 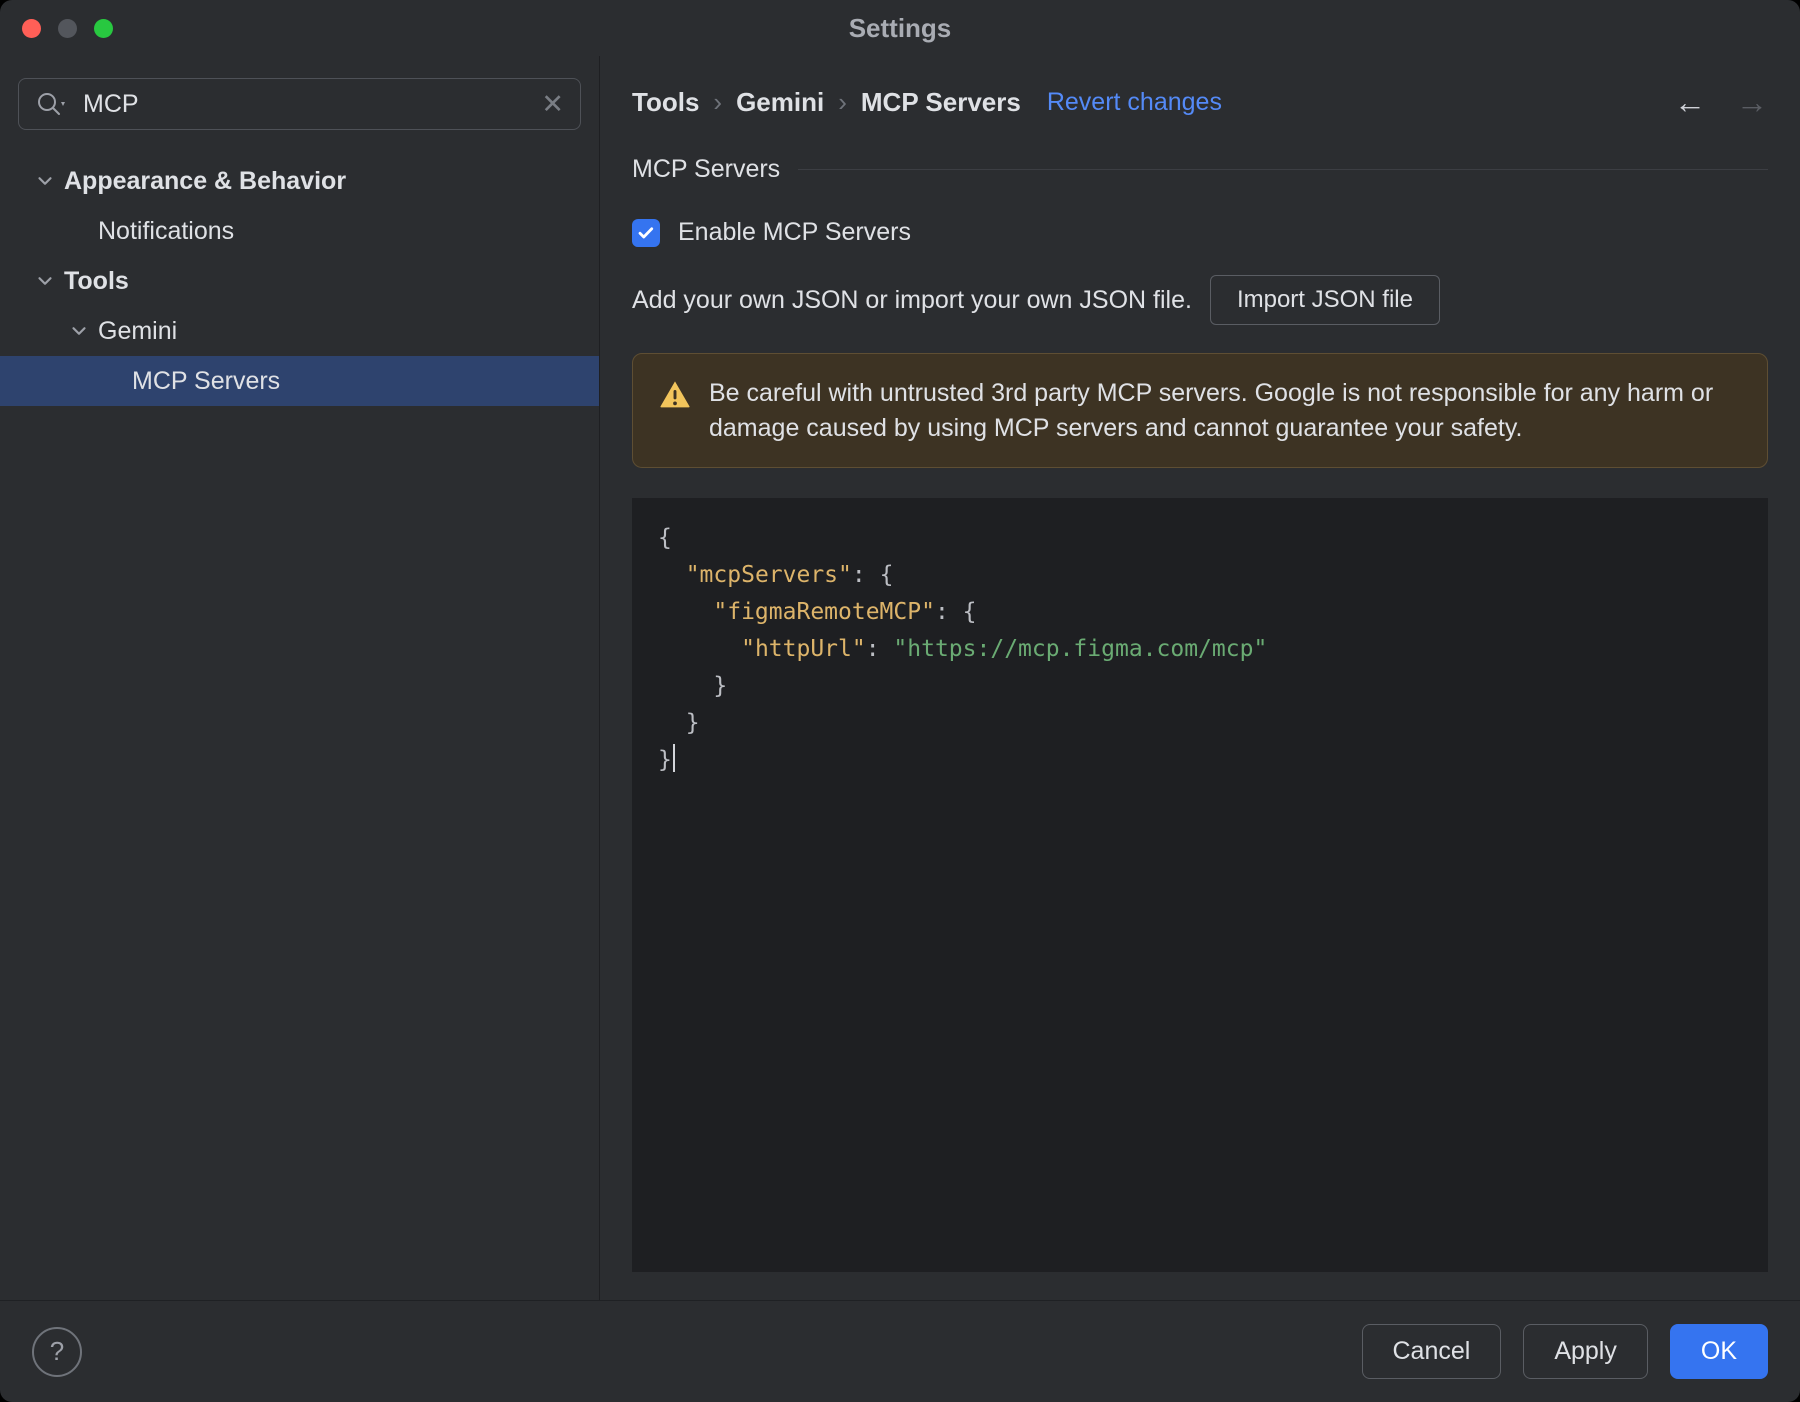 What do you see at coordinates (31, 28) in the screenshot?
I see `close-window-button` at bounding box center [31, 28].